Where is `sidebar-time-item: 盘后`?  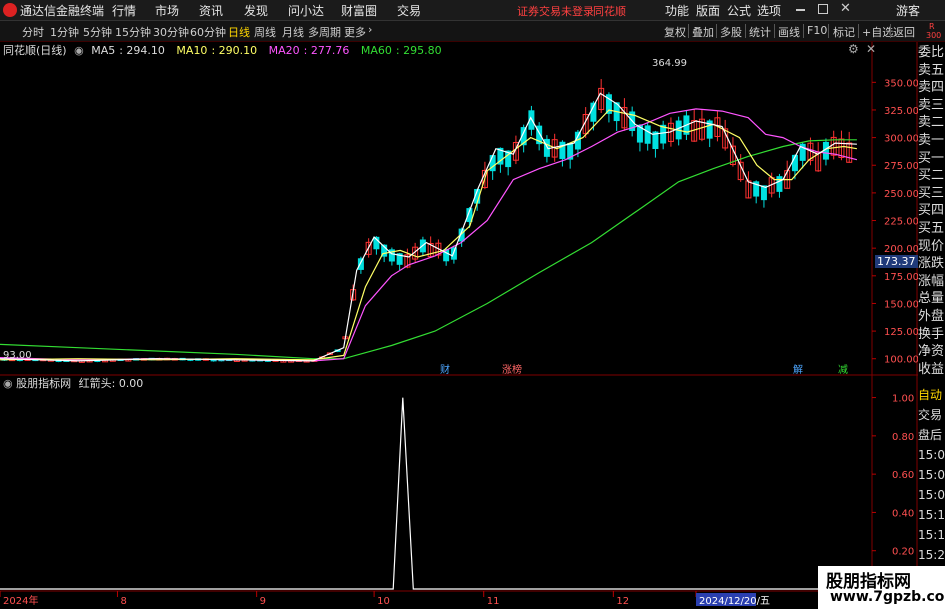 sidebar-time-item: 盘后 is located at coordinates (931, 435).